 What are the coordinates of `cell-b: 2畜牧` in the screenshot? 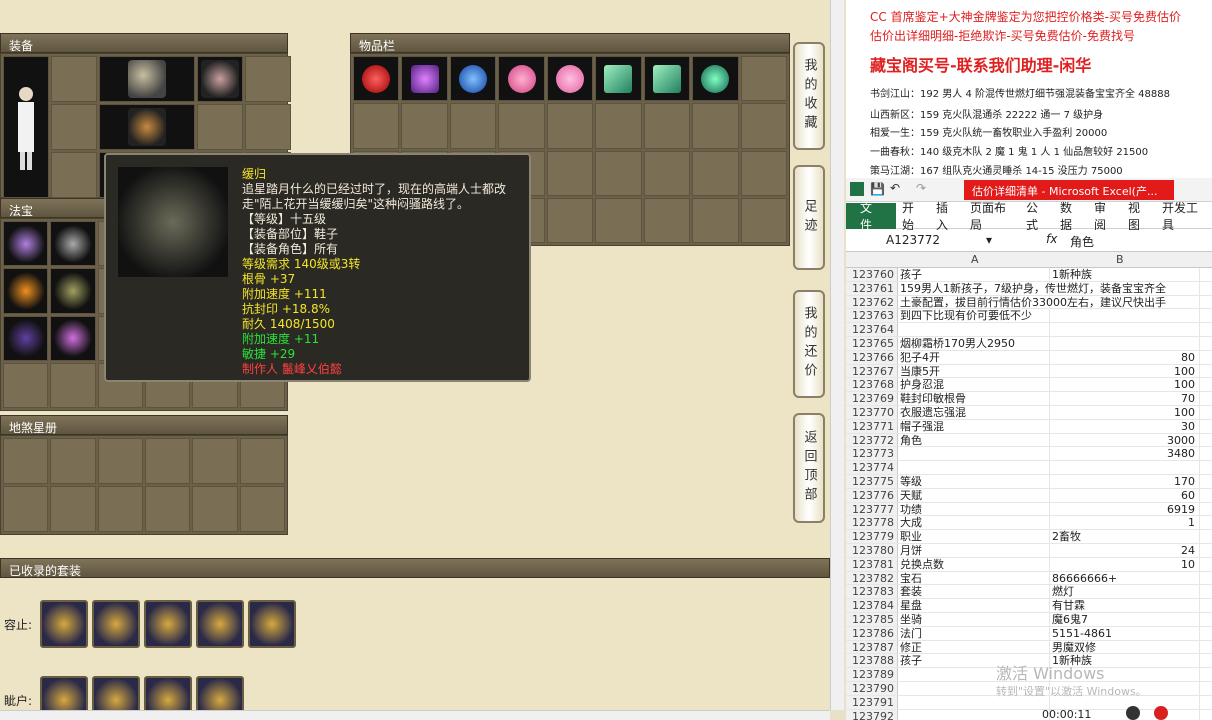 It's located at (1125, 536).